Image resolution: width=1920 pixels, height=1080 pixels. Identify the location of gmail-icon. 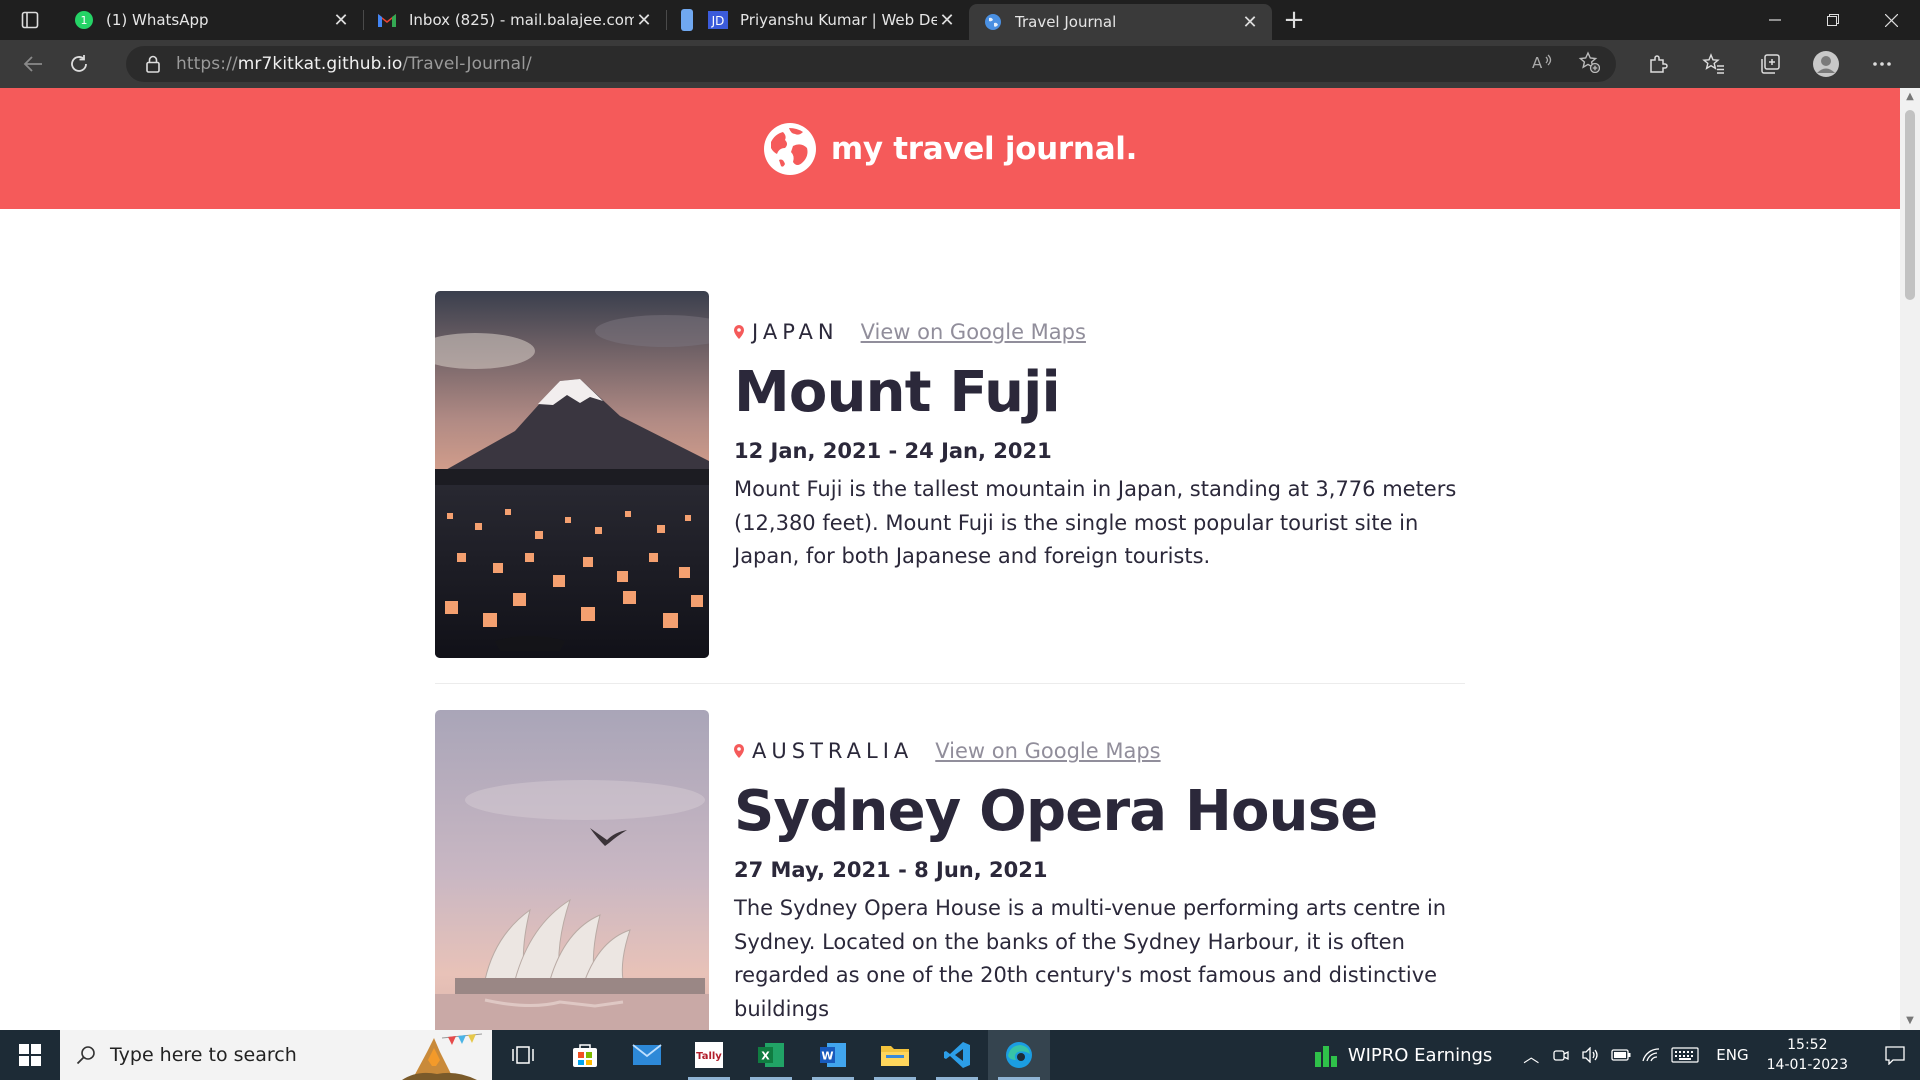
(387, 20).